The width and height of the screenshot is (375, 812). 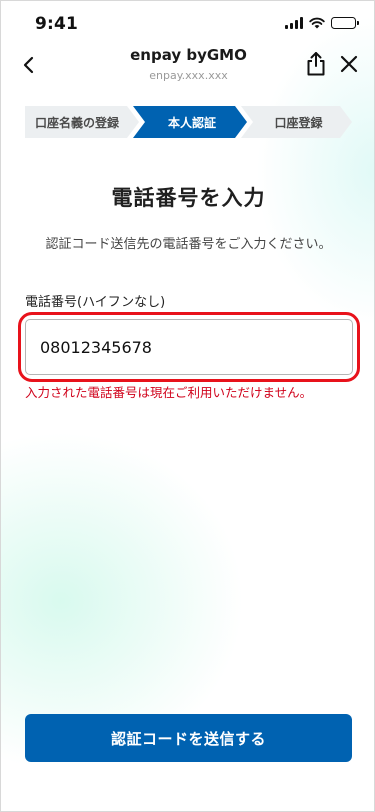 I want to click on wifi-icon, so click(x=317, y=23).